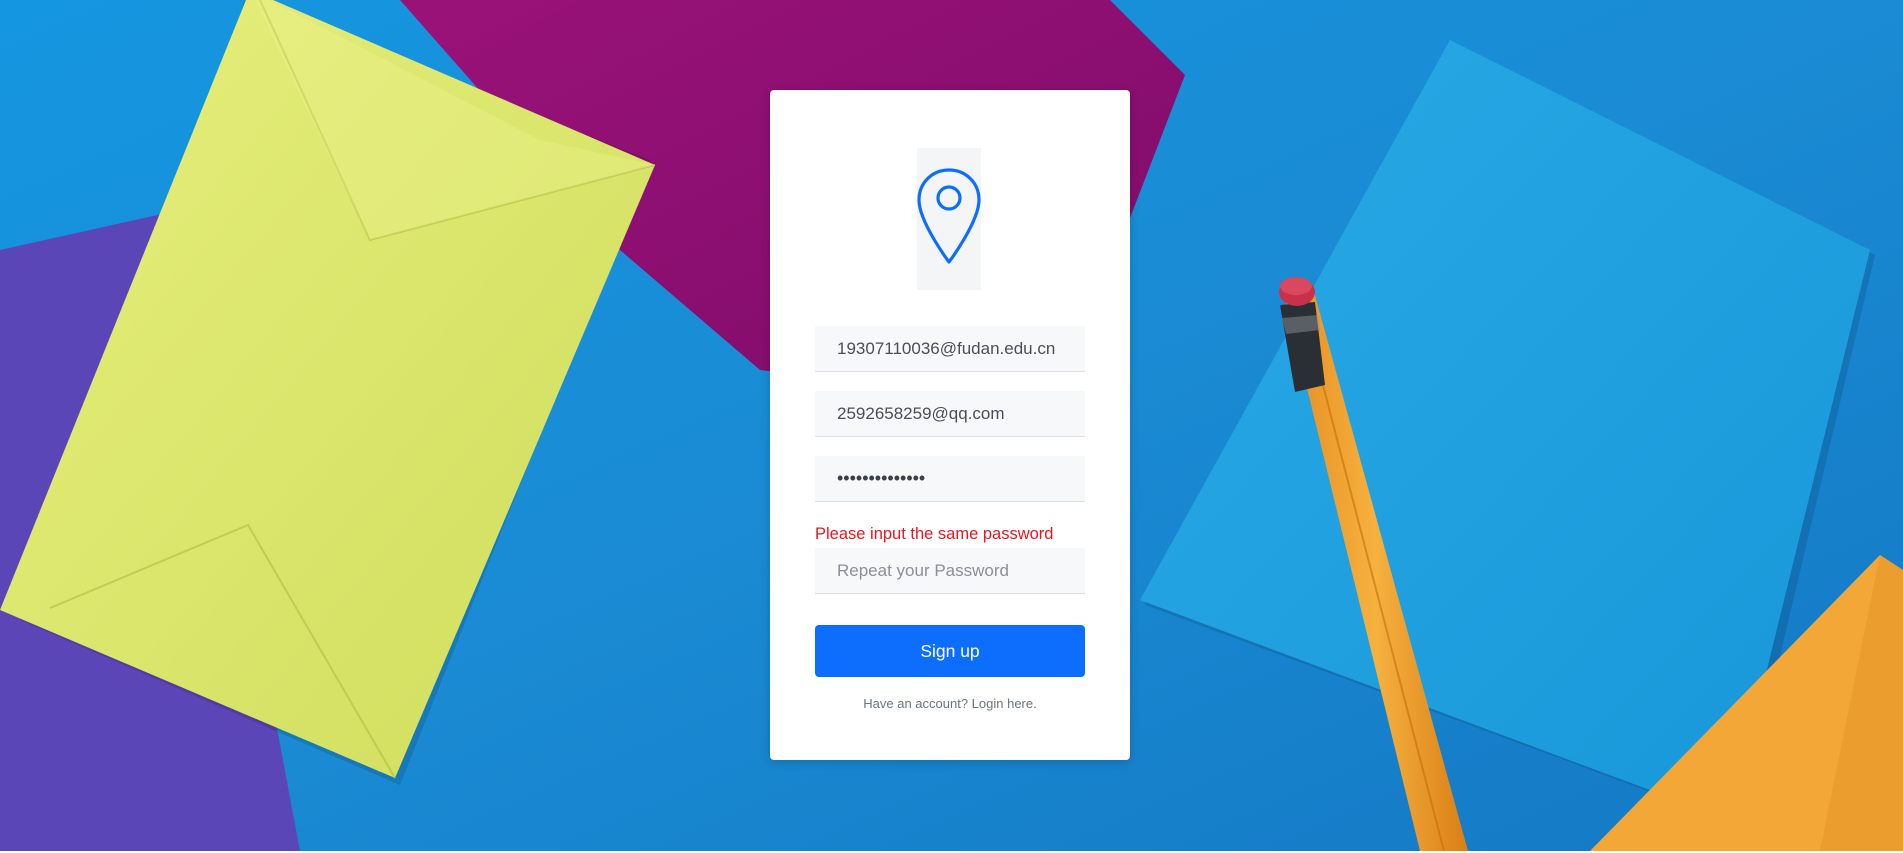 The height and width of the screenshot is (853, 1903). What do you see at coordinates (950, 414) in the screenshot?
I see `secondary-email-field` at bounding box center [950, 414].